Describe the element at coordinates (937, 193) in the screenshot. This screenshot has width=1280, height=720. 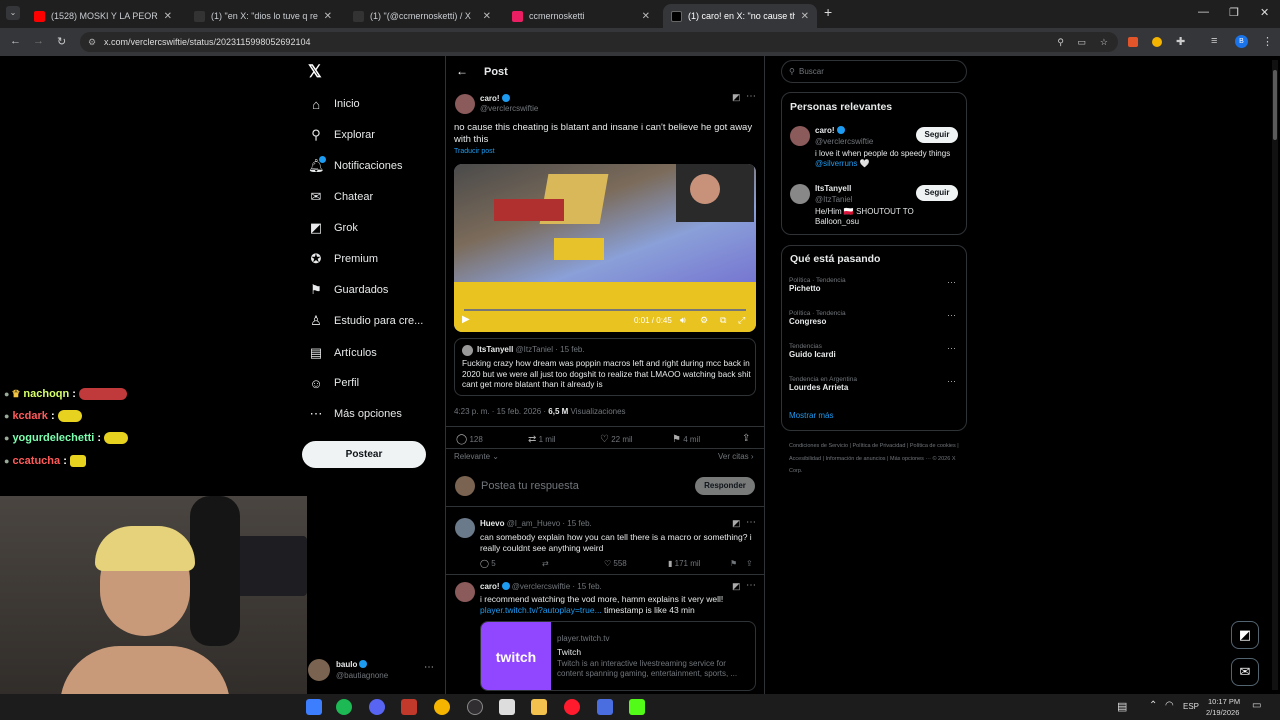
I see `follow-button: Seguir` at that location.